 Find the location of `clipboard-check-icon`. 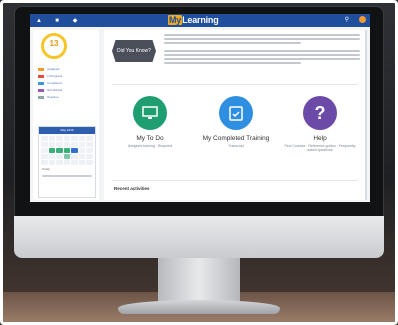

clipboard-check-icon is located at coordinates (236, 113).